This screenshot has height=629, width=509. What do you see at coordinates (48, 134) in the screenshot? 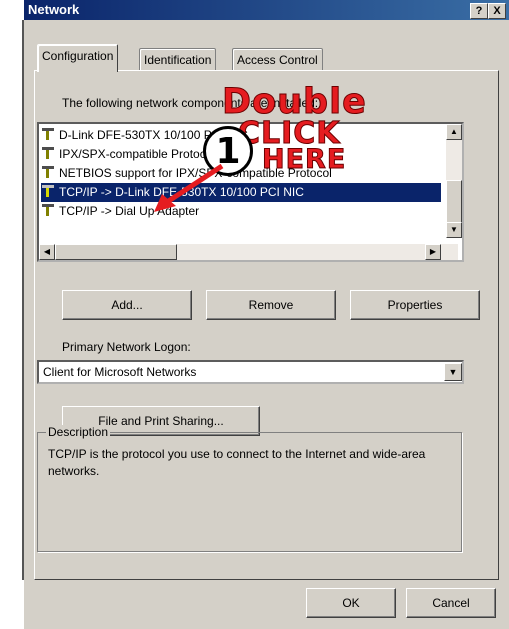
I see `network-icon` at bounding box center [48, 134].